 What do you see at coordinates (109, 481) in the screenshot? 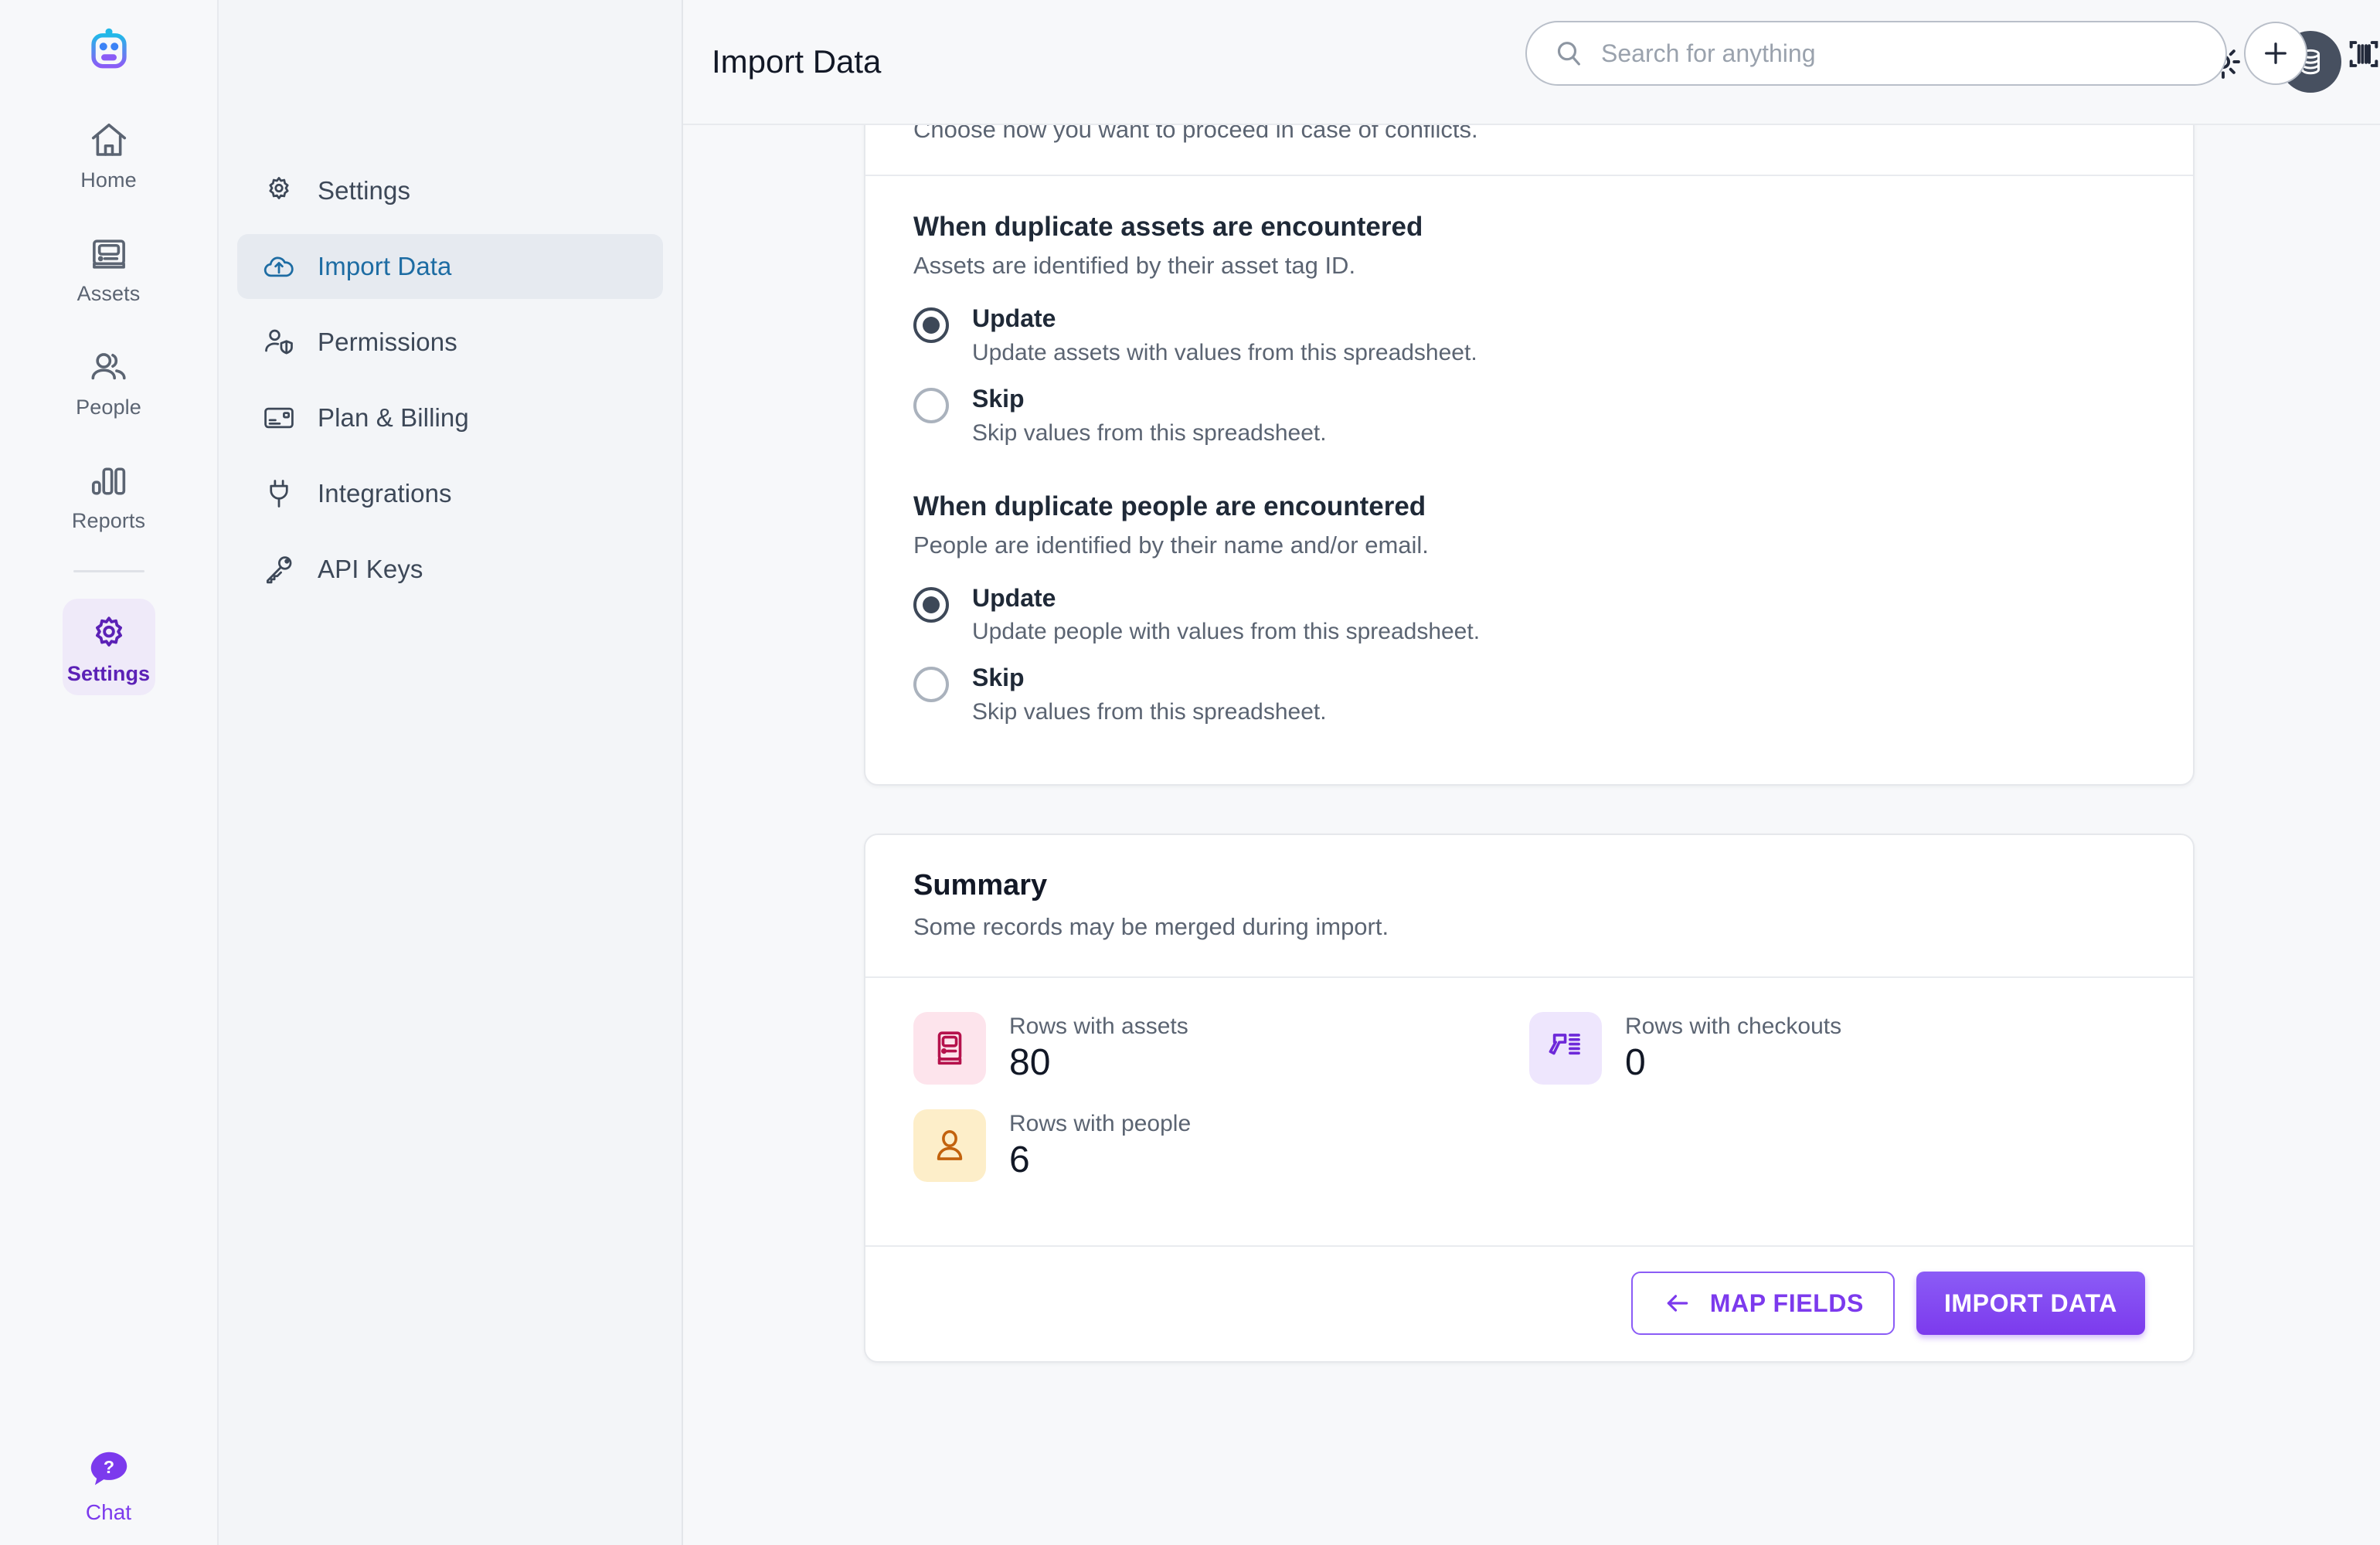
I see `reports-icon` at bounding box center [109, 481].